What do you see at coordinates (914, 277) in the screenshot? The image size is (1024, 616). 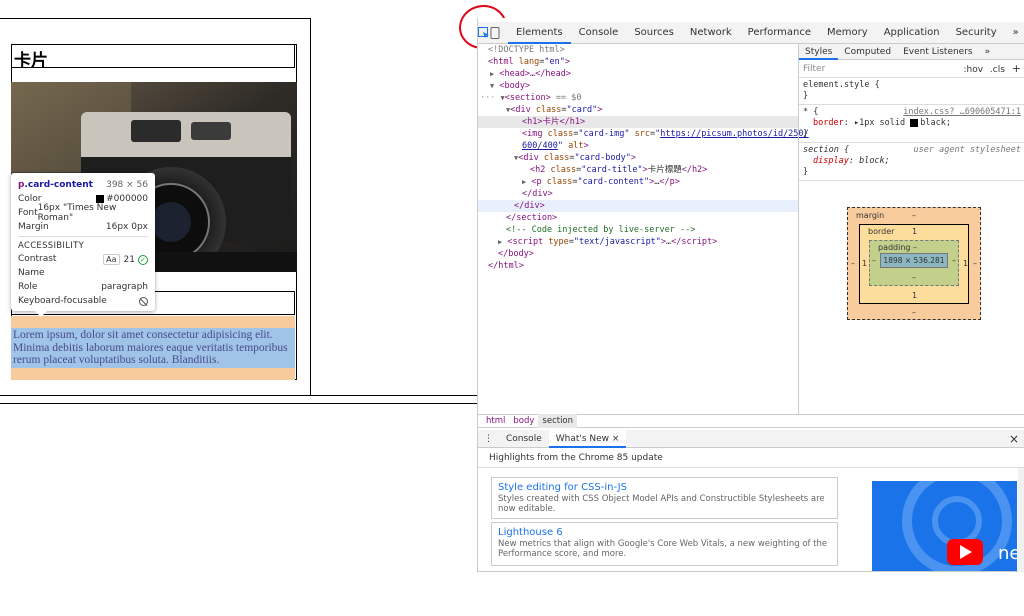 I see `padding-bottom-value: –` at bounding box center [914, 277].